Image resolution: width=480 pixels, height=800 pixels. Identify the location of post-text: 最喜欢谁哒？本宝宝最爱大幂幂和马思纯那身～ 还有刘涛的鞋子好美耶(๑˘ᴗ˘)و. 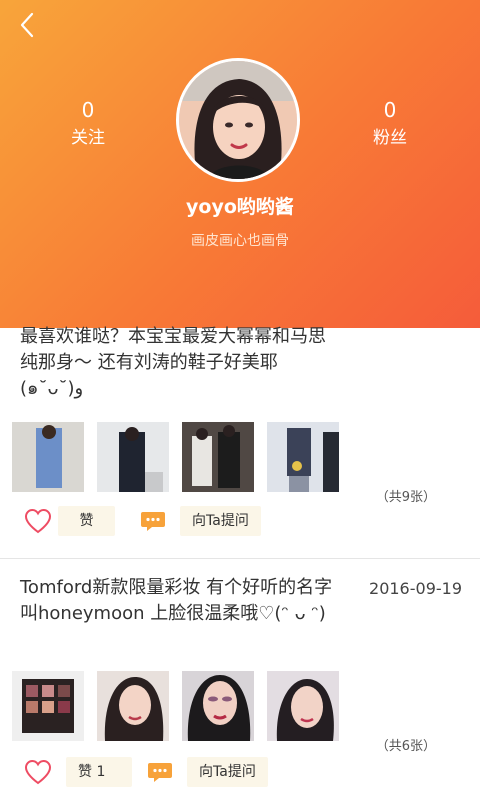
(173, 362).